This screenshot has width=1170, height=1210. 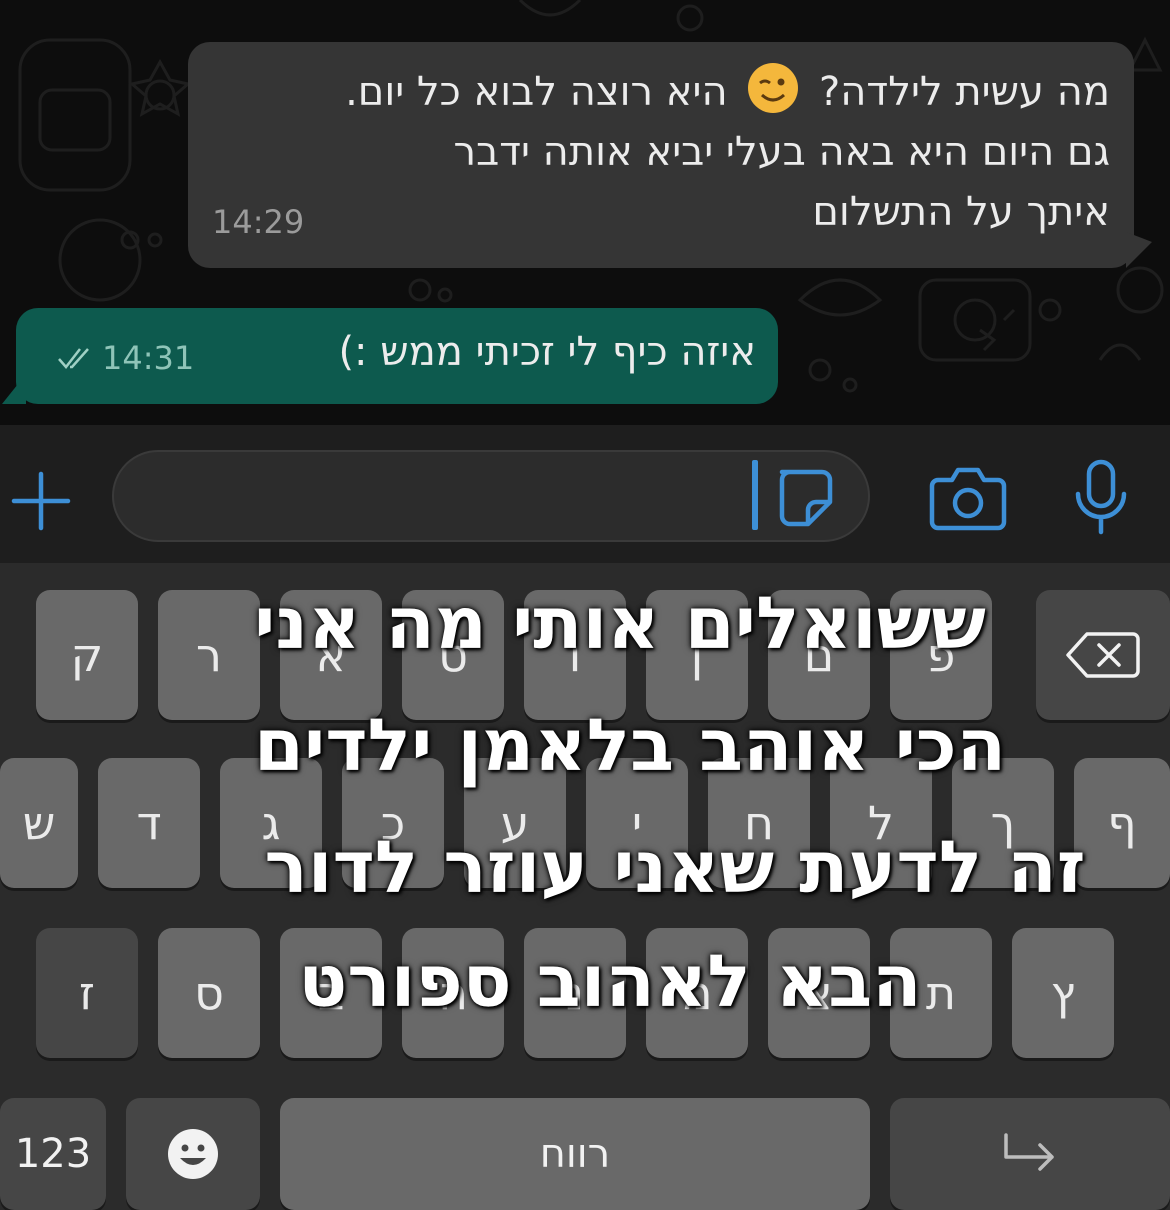 What do you see at coordinates (1003, 823) in the screenshot?
I see `key-final-kaf: ך` at bounding box center [1003, 823].